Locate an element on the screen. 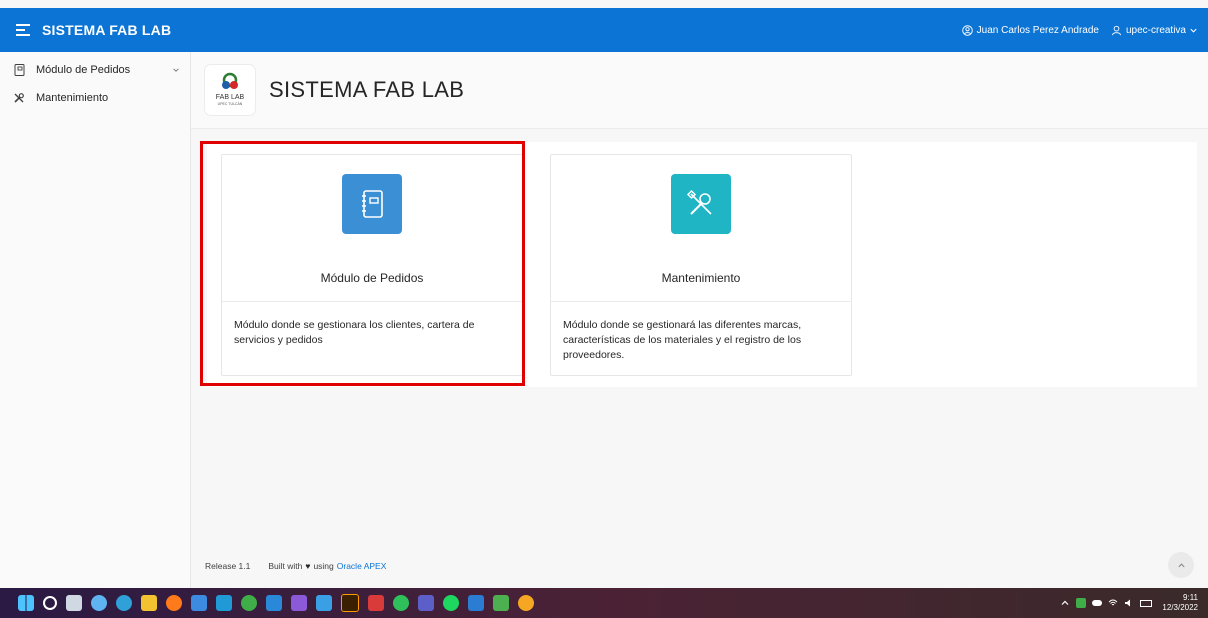 The height and width of the screenshot is (618, 1208). menu-toggle-button is located at coordinates (23, 30).